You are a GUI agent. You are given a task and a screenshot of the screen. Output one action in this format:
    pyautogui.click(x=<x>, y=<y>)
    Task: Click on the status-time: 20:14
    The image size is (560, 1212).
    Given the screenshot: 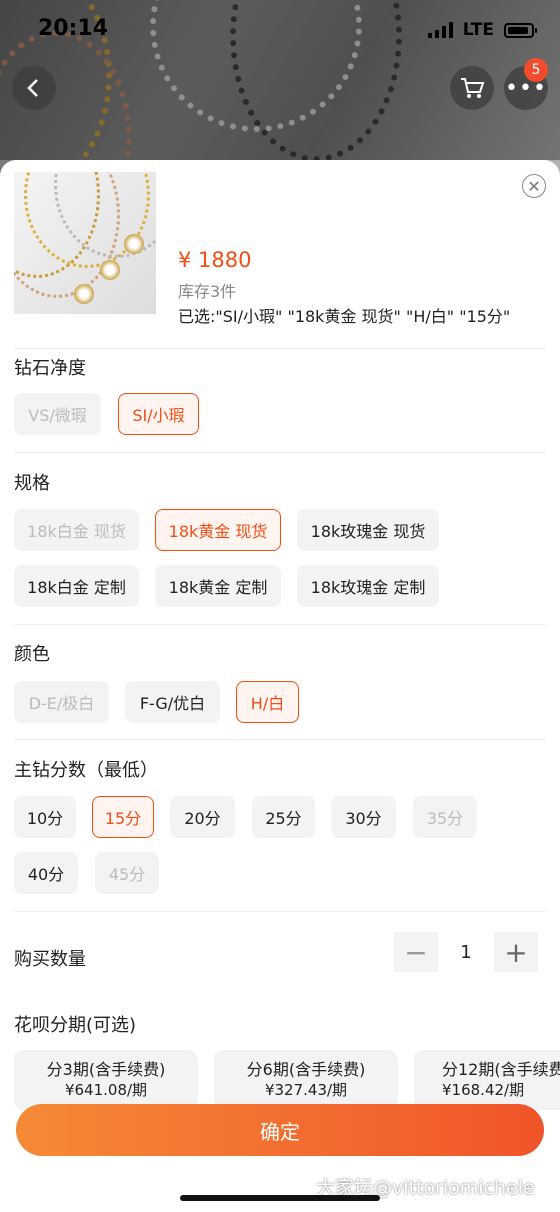 What is the action you would take?
    pyautogui.click(x=73, y=28)
    